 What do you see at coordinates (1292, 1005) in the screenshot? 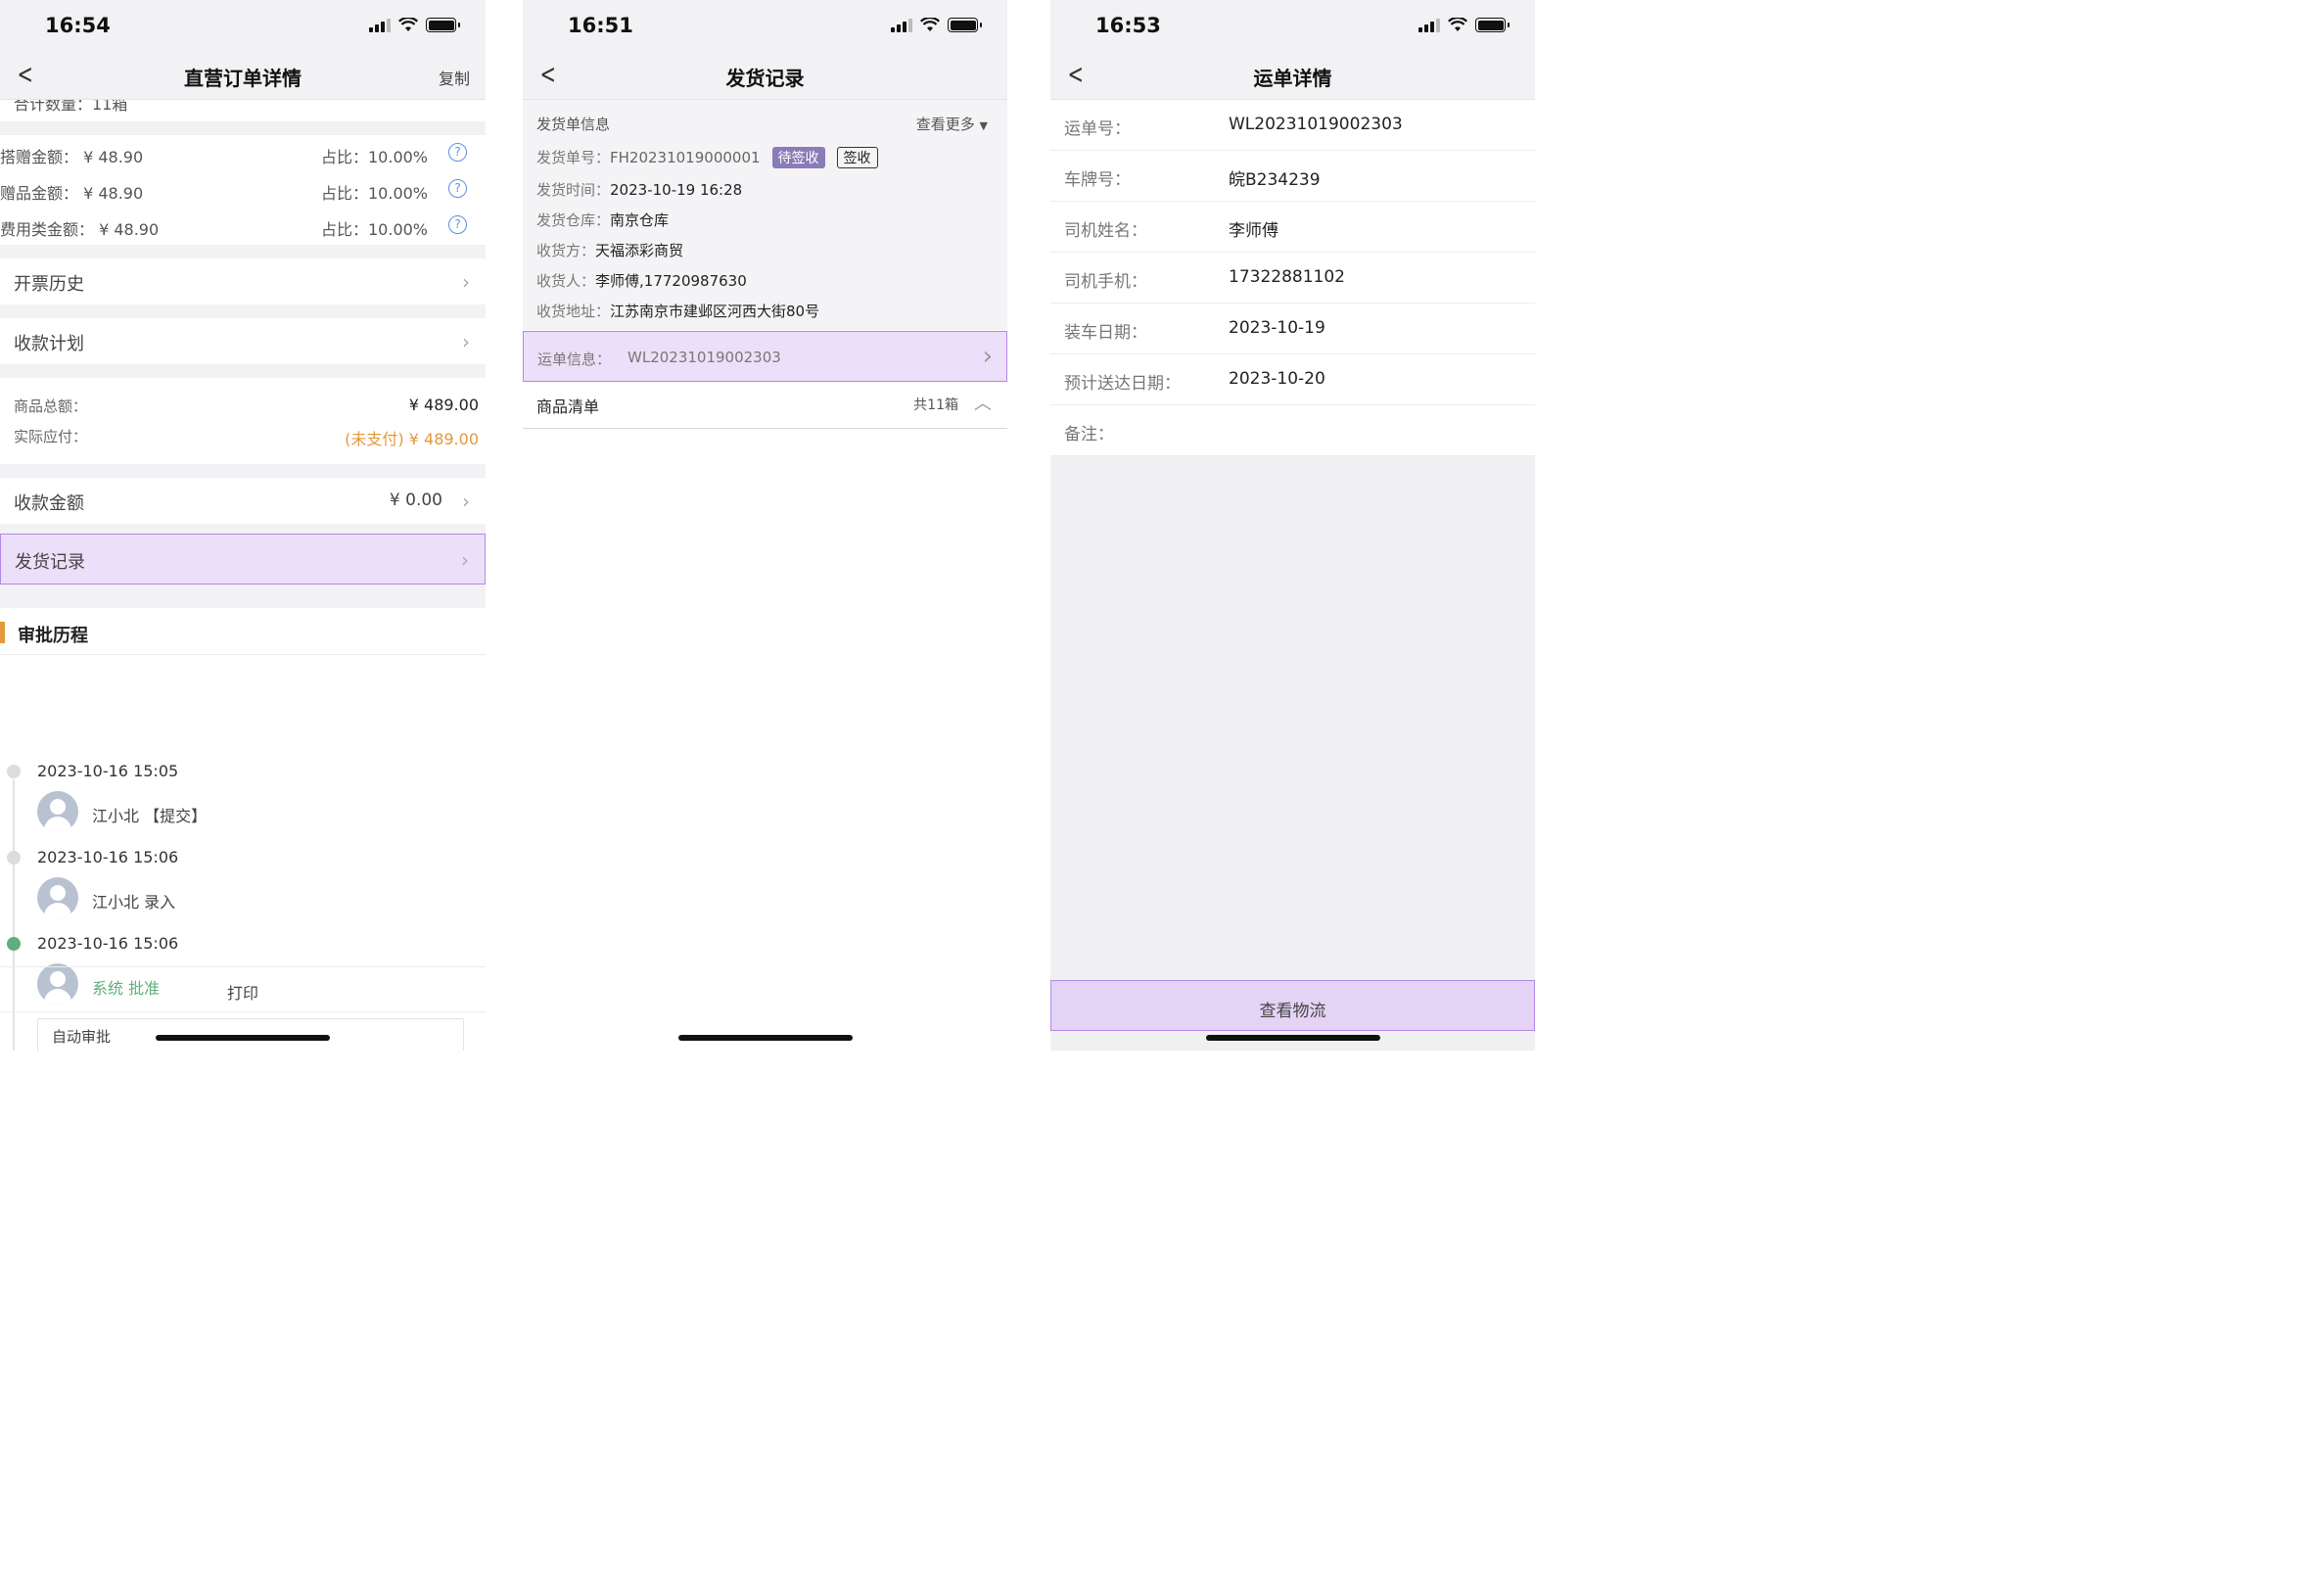
I see `view-logistics-button: 查看物流` at bounding box center [1292, 1005].